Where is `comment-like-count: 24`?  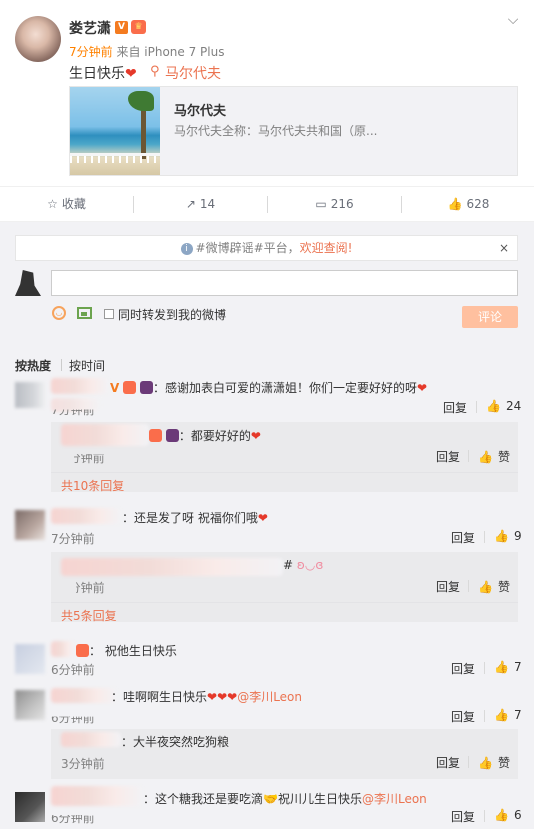
comment-like-count: 24 is located at coordinates (513, 406).